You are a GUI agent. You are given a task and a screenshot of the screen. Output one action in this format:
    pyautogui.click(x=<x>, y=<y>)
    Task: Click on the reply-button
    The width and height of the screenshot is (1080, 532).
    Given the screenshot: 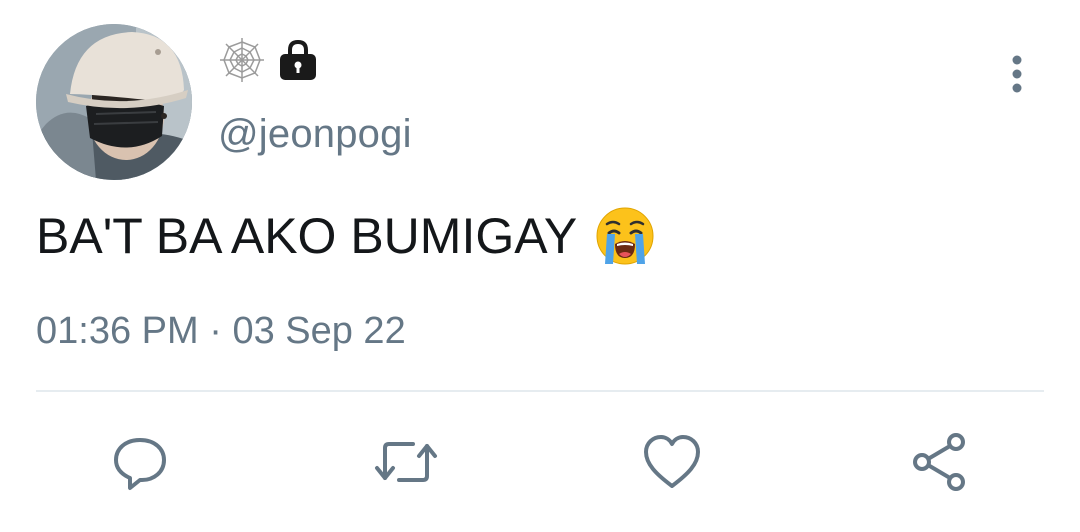 What is the action you would take?
    pyautogui.click(x=140, y=464)
    